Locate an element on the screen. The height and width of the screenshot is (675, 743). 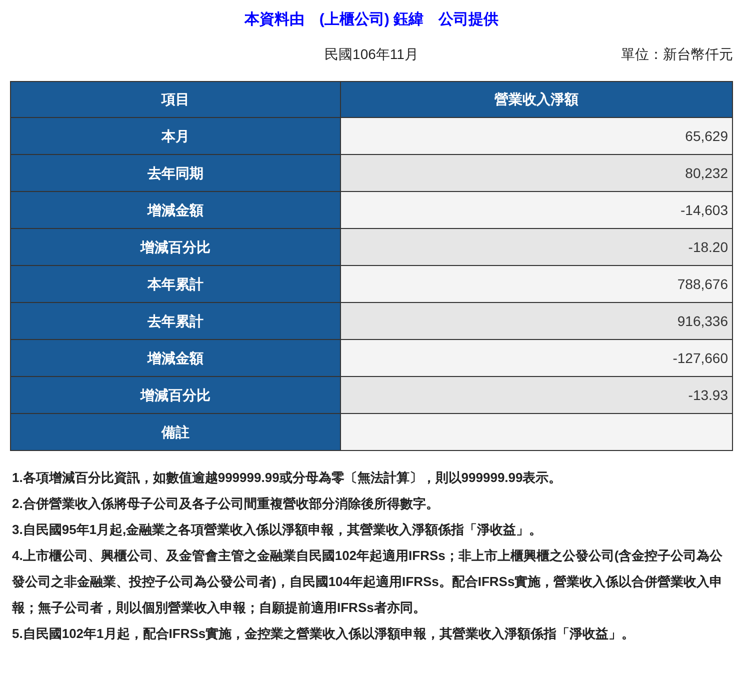
note-text: 2.合併營業收入係將母子公司及各子公司間重複營收部分消除後所得數字。 is located at coordinates (226, 504).